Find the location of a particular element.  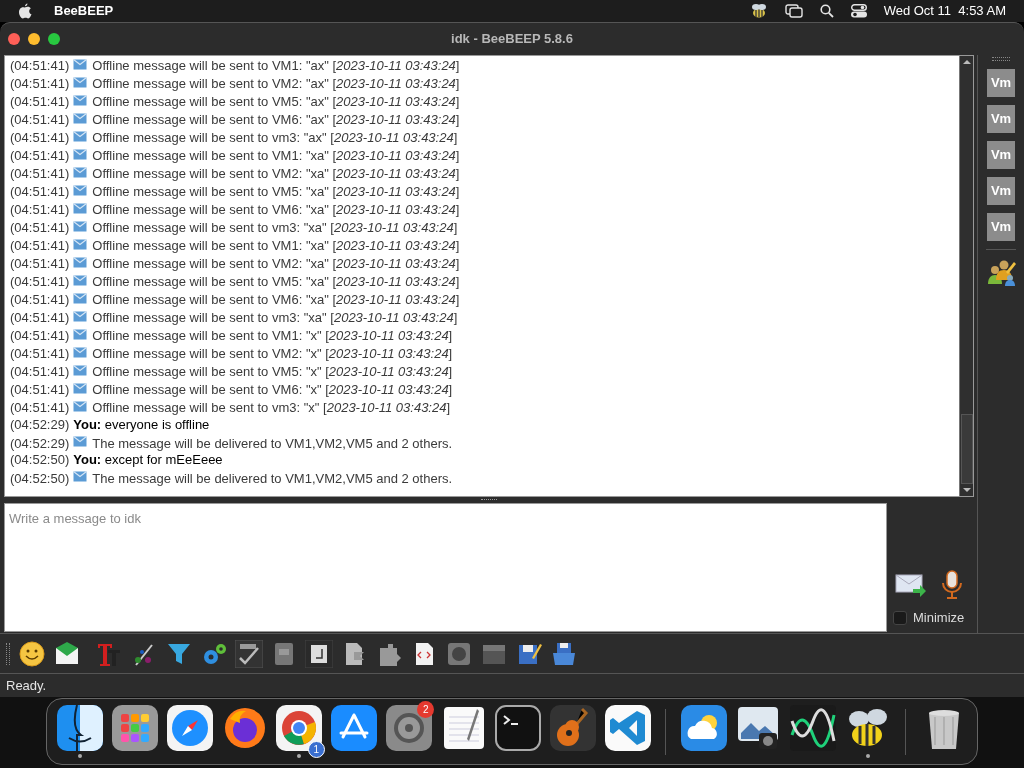

finder-icon is located at coordinates (80, 728).